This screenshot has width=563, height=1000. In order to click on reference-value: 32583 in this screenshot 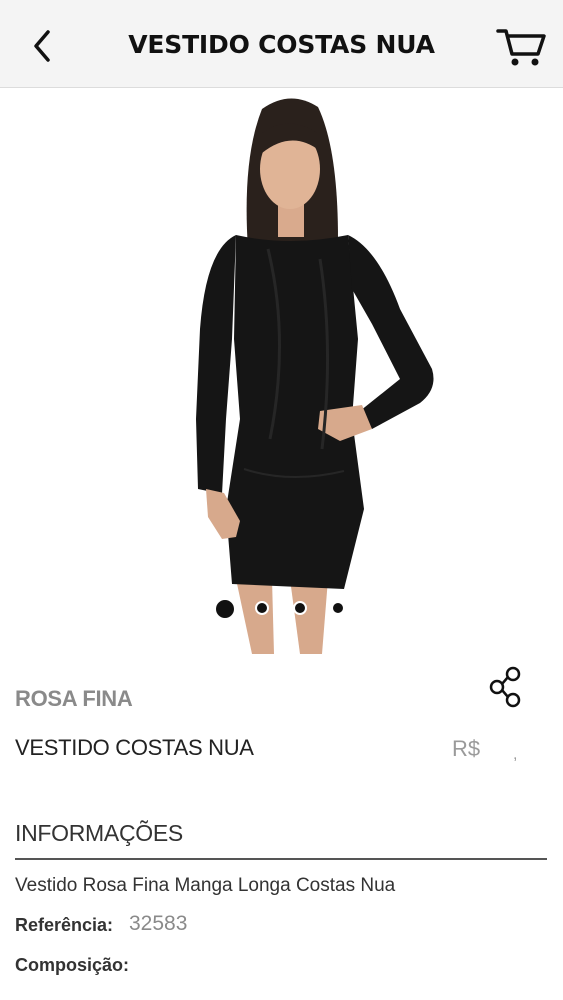, I will do `click(158, 923)`.